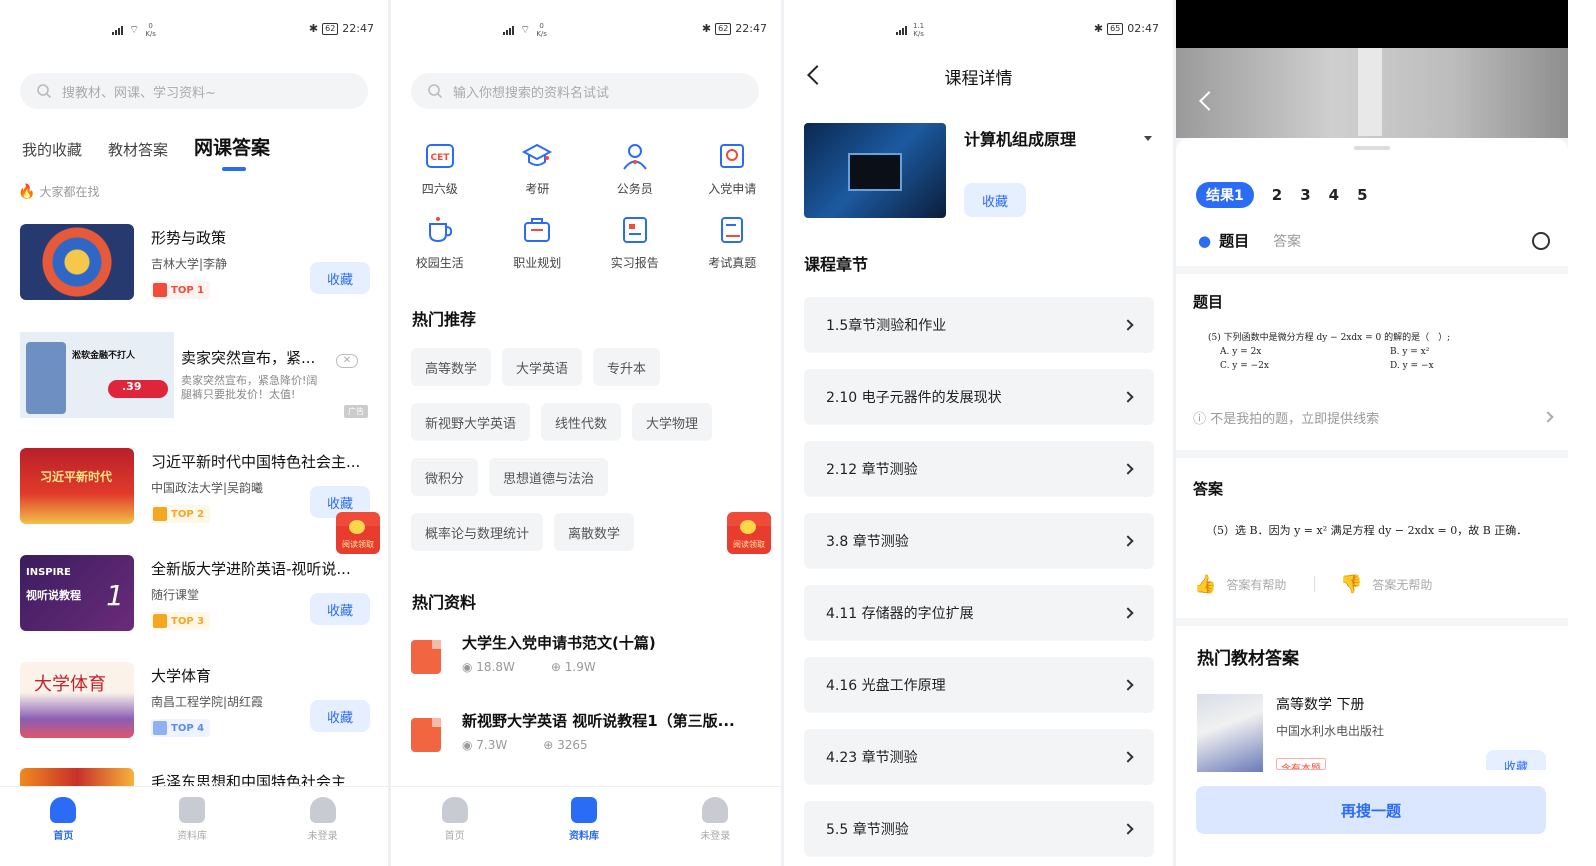 The width and height of the screenshot is (1596, 866). What do you see at coordinates (138, 149) in the screenshot?
I see `tab-textbook-answers: 教材答案` at bounding box center [138, 149].